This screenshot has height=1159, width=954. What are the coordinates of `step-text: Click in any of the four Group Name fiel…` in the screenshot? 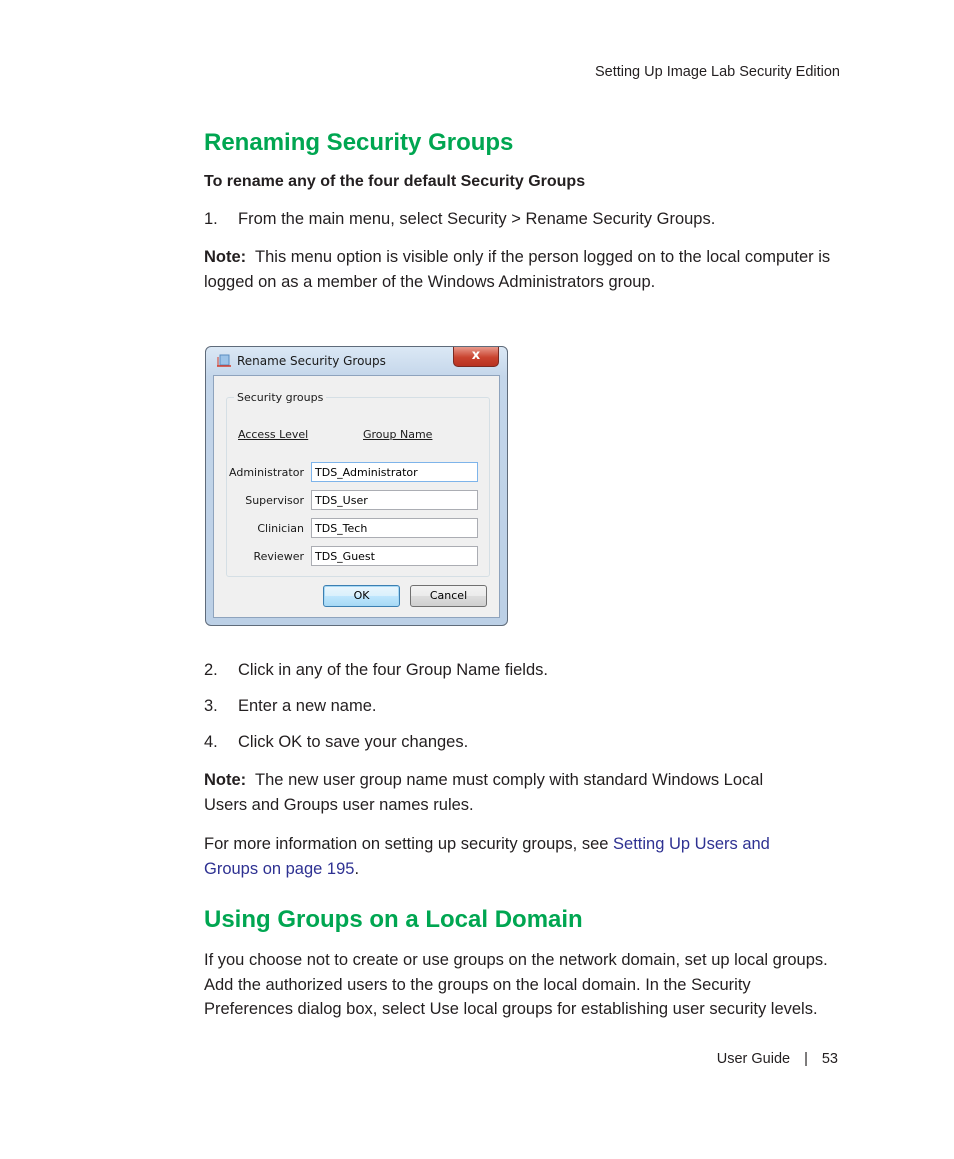 It's located at (393, 670).